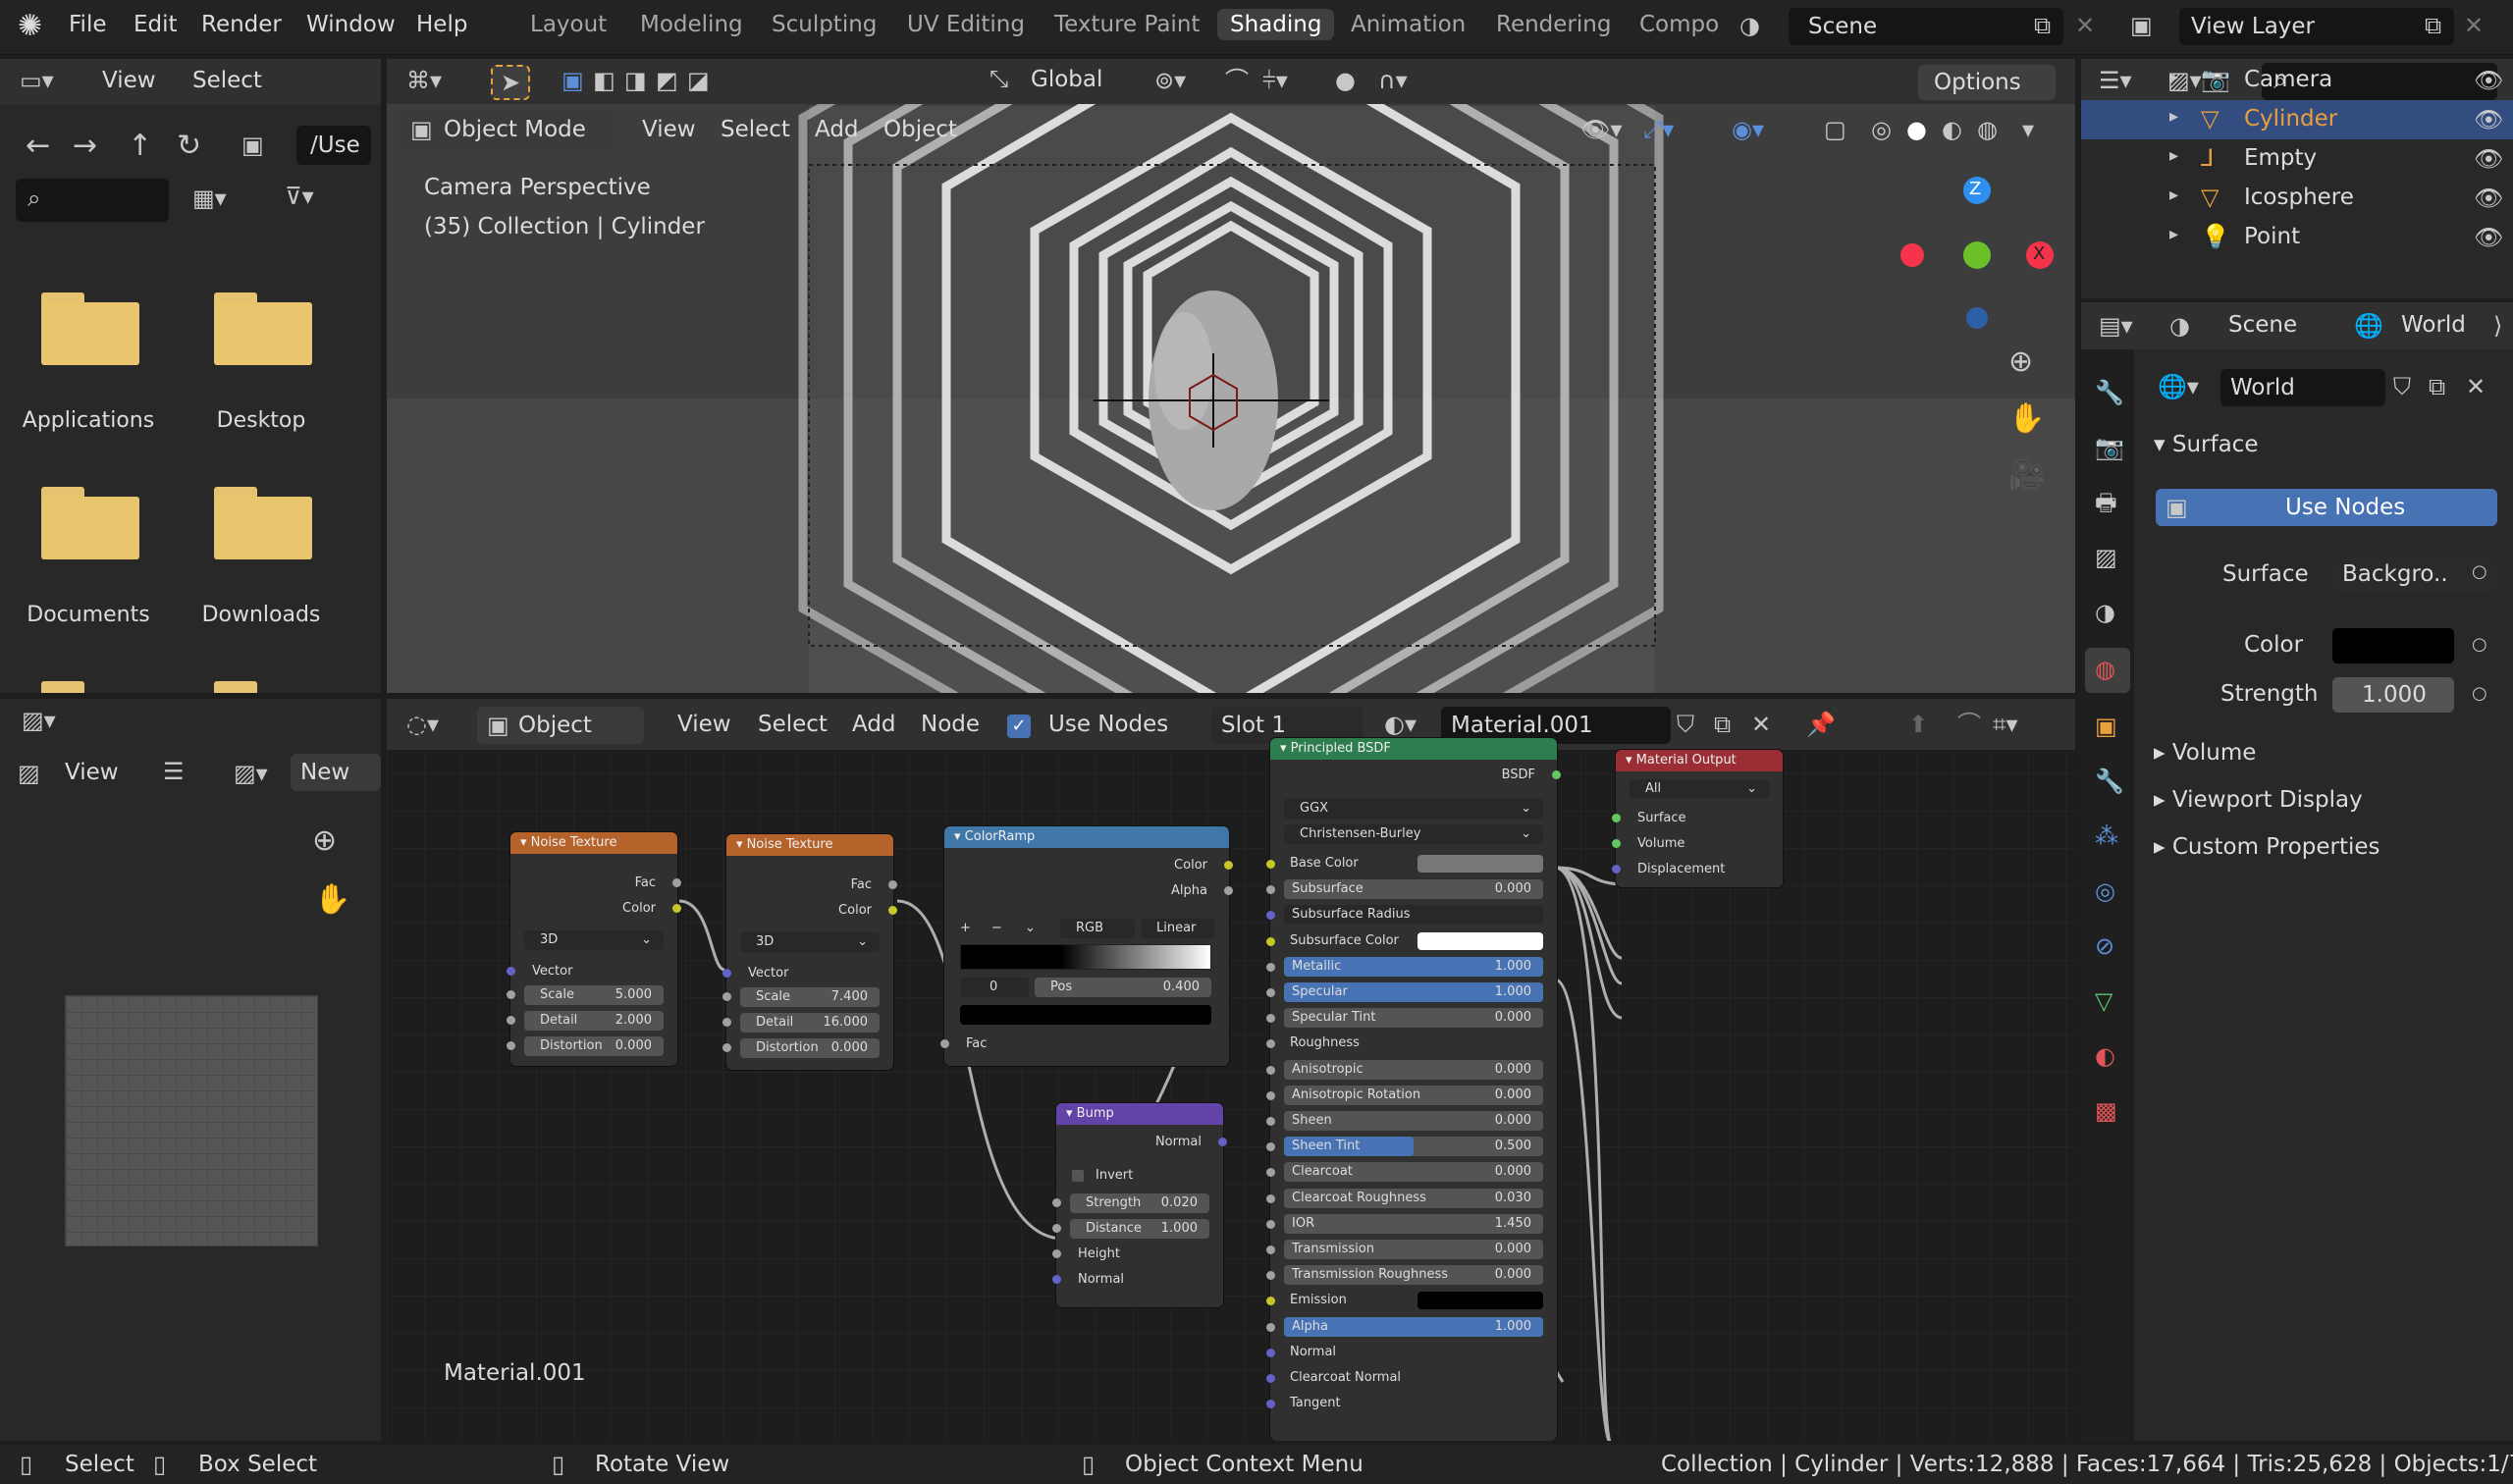  I want to click on distance-field: Distance 1.000, so click(1140, 1229).